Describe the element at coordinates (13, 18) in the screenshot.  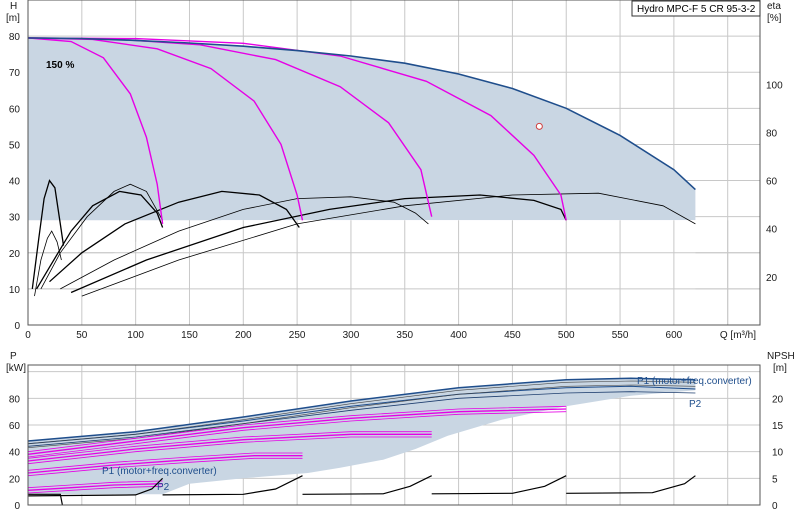
I see `qh-y-axis-unit: [m]` at that location.